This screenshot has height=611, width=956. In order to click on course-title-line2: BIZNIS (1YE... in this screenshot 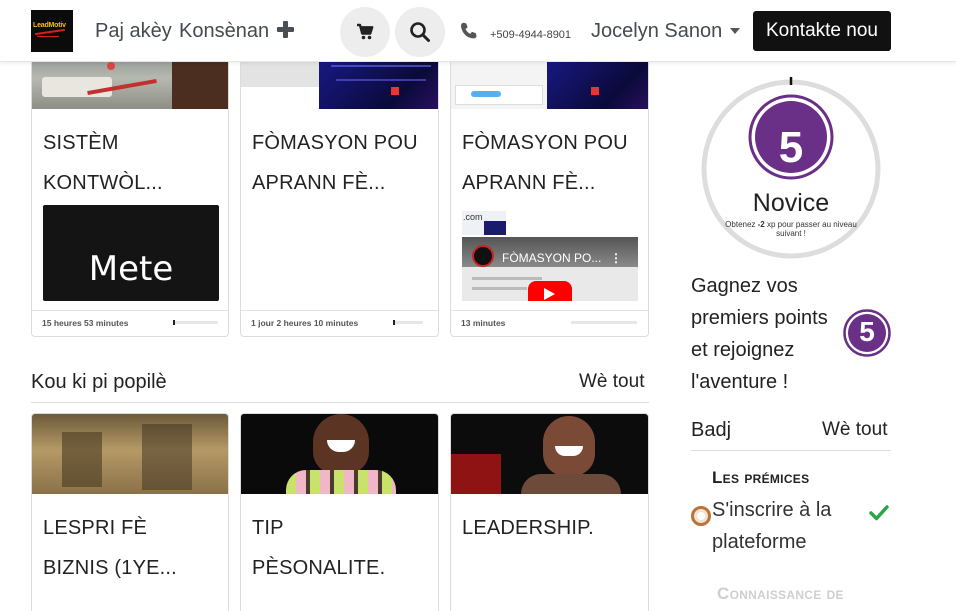, I will do `click(110, 568)`.